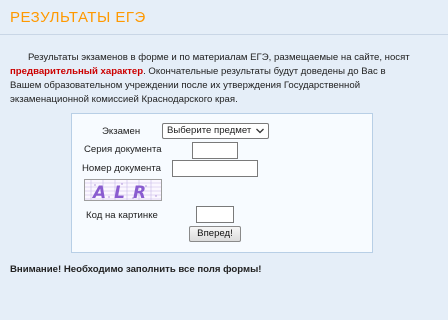 This screenshot has width=448, height=320. What do you see at coordinates (260, 131) in the screenshot?
I see `chevron-down-icon` at bounding box center [260, 131].